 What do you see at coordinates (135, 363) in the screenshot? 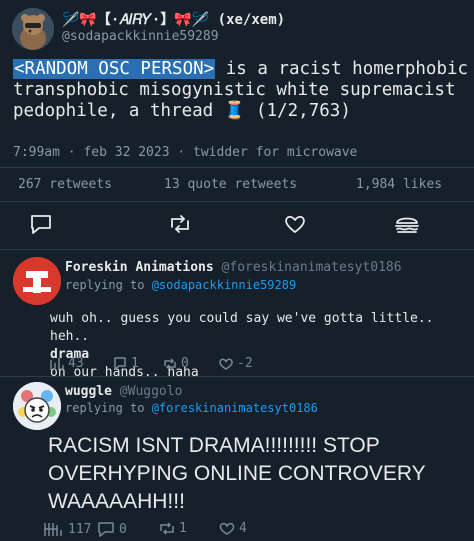
I see `reply-count: 1` at bounding box center [135, 363].